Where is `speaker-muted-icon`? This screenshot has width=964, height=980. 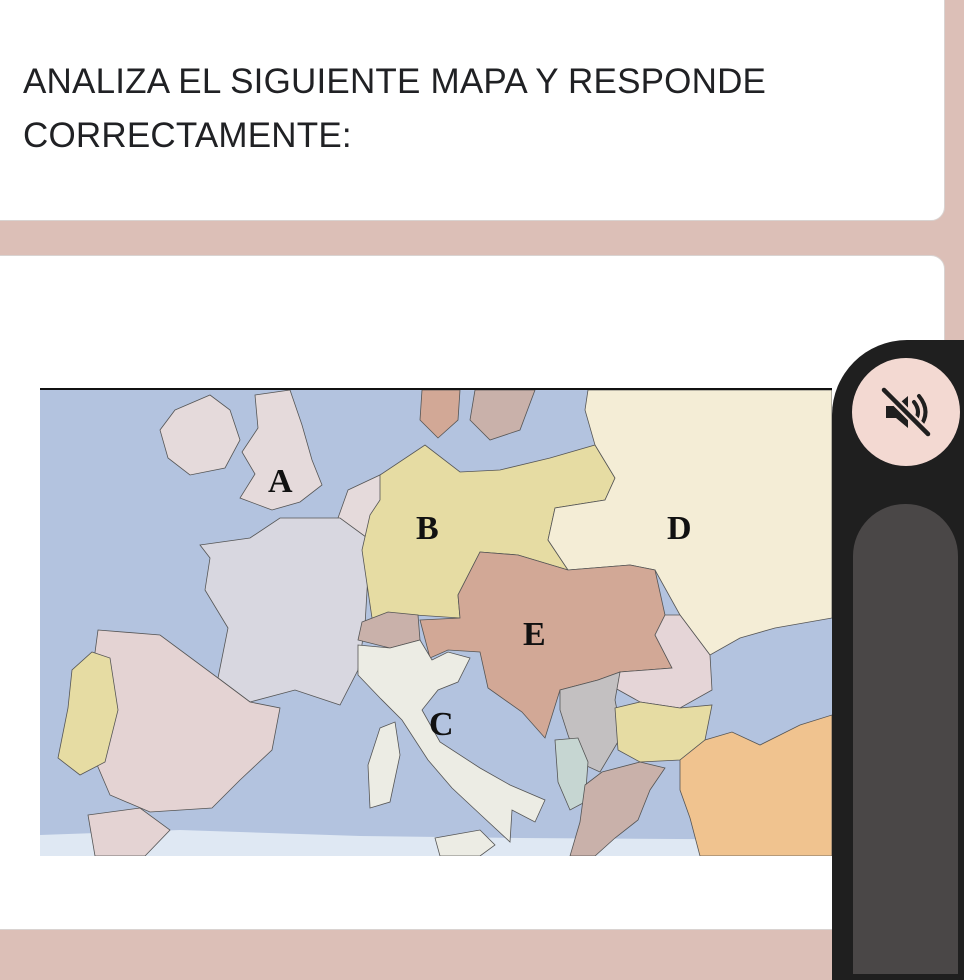 speaker-muted-icon is located at coordinates (906, 412).